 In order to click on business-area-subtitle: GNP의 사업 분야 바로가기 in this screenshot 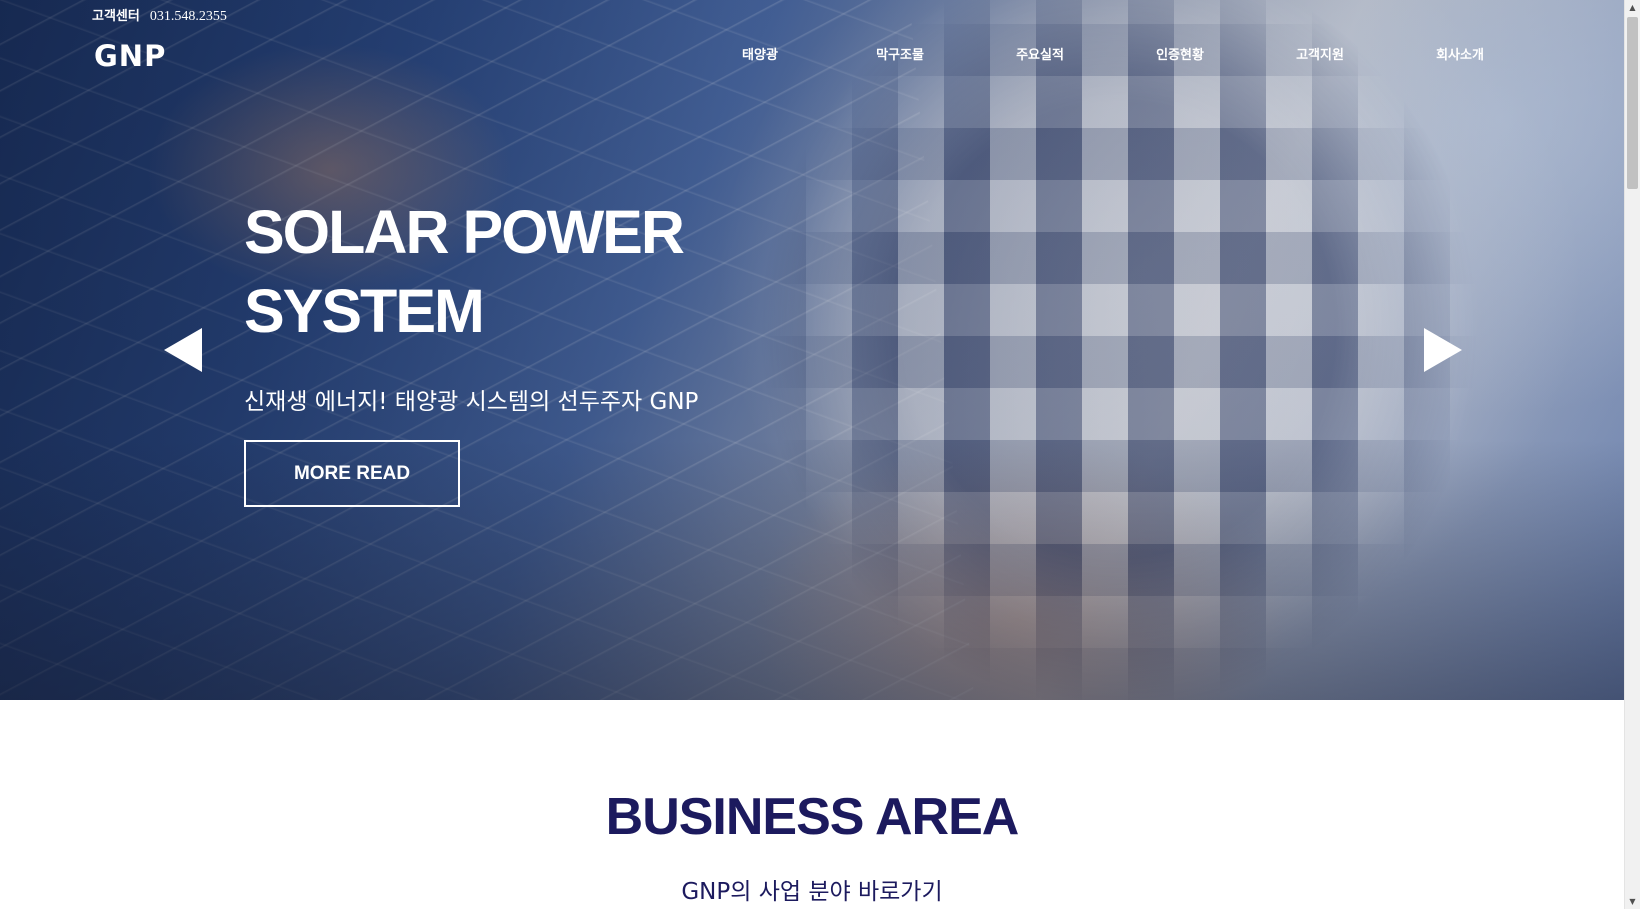, I will do `click(812, 892)`.